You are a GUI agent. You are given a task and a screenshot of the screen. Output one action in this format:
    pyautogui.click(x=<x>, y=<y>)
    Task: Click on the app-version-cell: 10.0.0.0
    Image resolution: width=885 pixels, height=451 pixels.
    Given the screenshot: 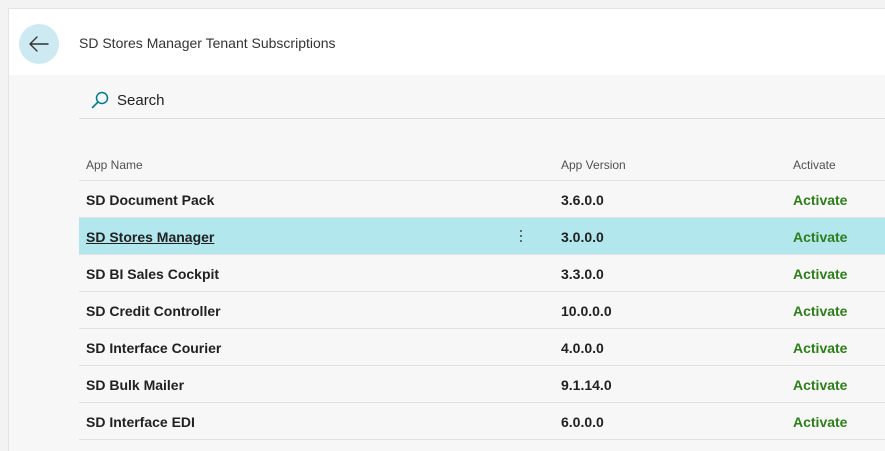 What is the action you would take?
    pyautogui.click(x=586, y=311)
    